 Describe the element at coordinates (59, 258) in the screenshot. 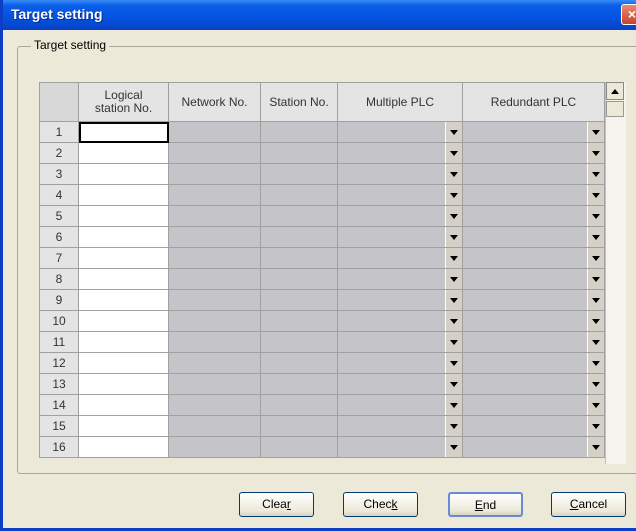

I see `row-number: 7` at that location.